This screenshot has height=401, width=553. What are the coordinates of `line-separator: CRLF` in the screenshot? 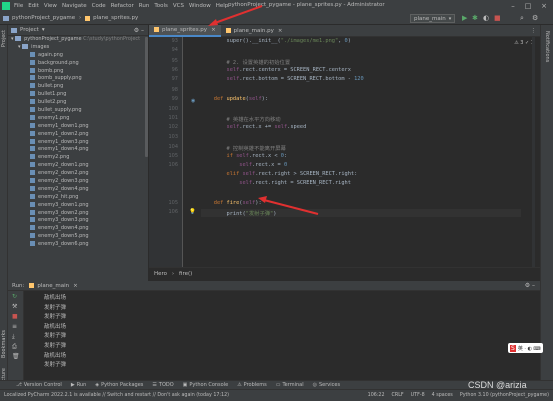 It's located at (398, 395).